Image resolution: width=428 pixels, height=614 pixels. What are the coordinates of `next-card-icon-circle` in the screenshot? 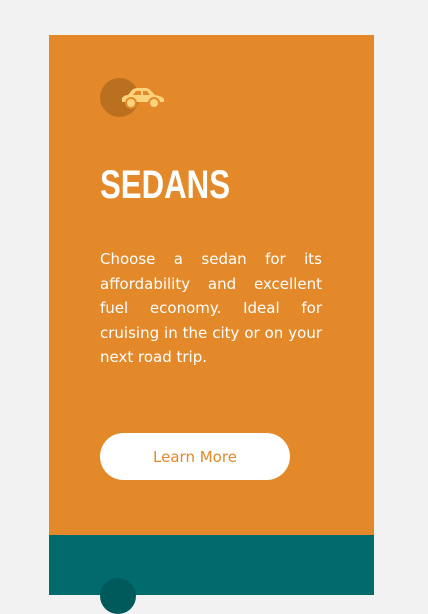 It's located at (118, 596).